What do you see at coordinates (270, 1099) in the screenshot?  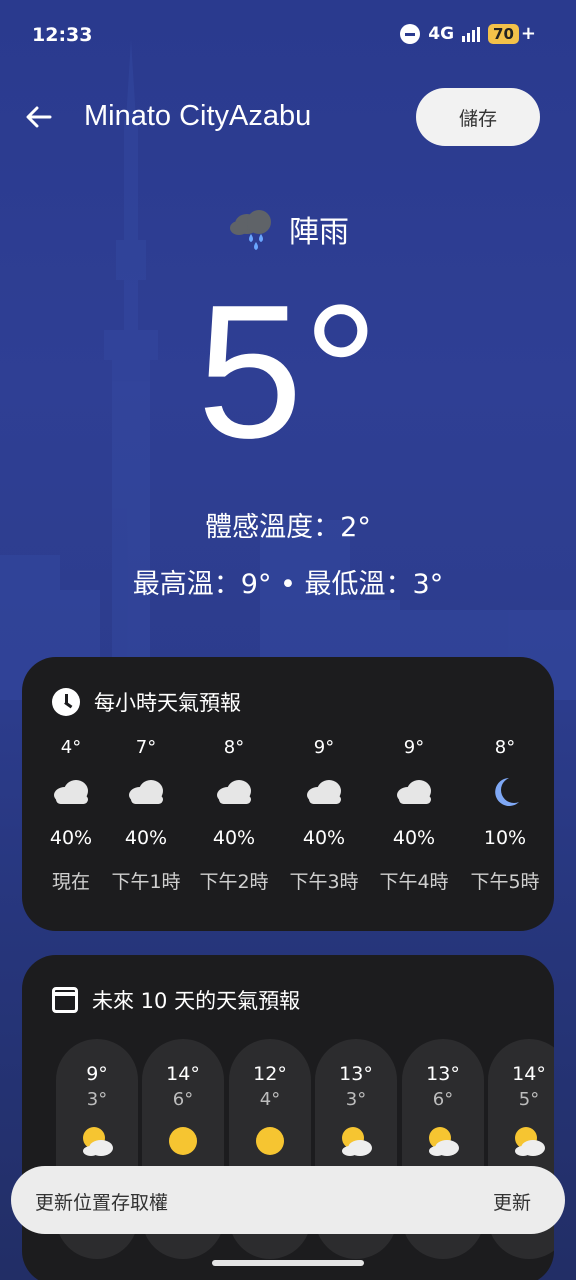 I see `daily-low: 4°` at bounding box center [270, 1099].